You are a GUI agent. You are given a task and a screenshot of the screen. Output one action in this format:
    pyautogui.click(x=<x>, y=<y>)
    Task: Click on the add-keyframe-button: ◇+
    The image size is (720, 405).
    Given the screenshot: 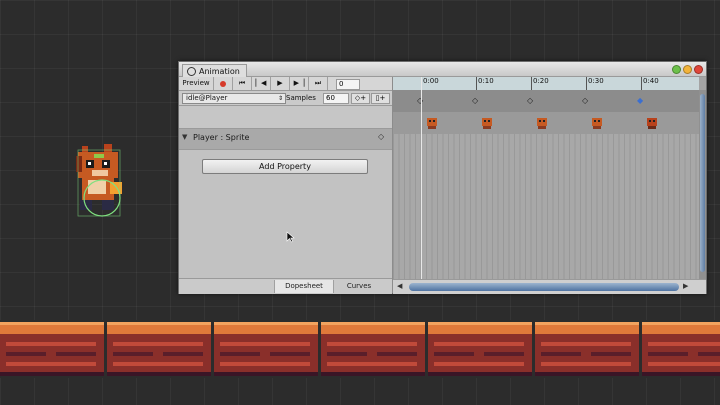 What is the action you would take?
    pyautogui.click(x=360, y=98)
    